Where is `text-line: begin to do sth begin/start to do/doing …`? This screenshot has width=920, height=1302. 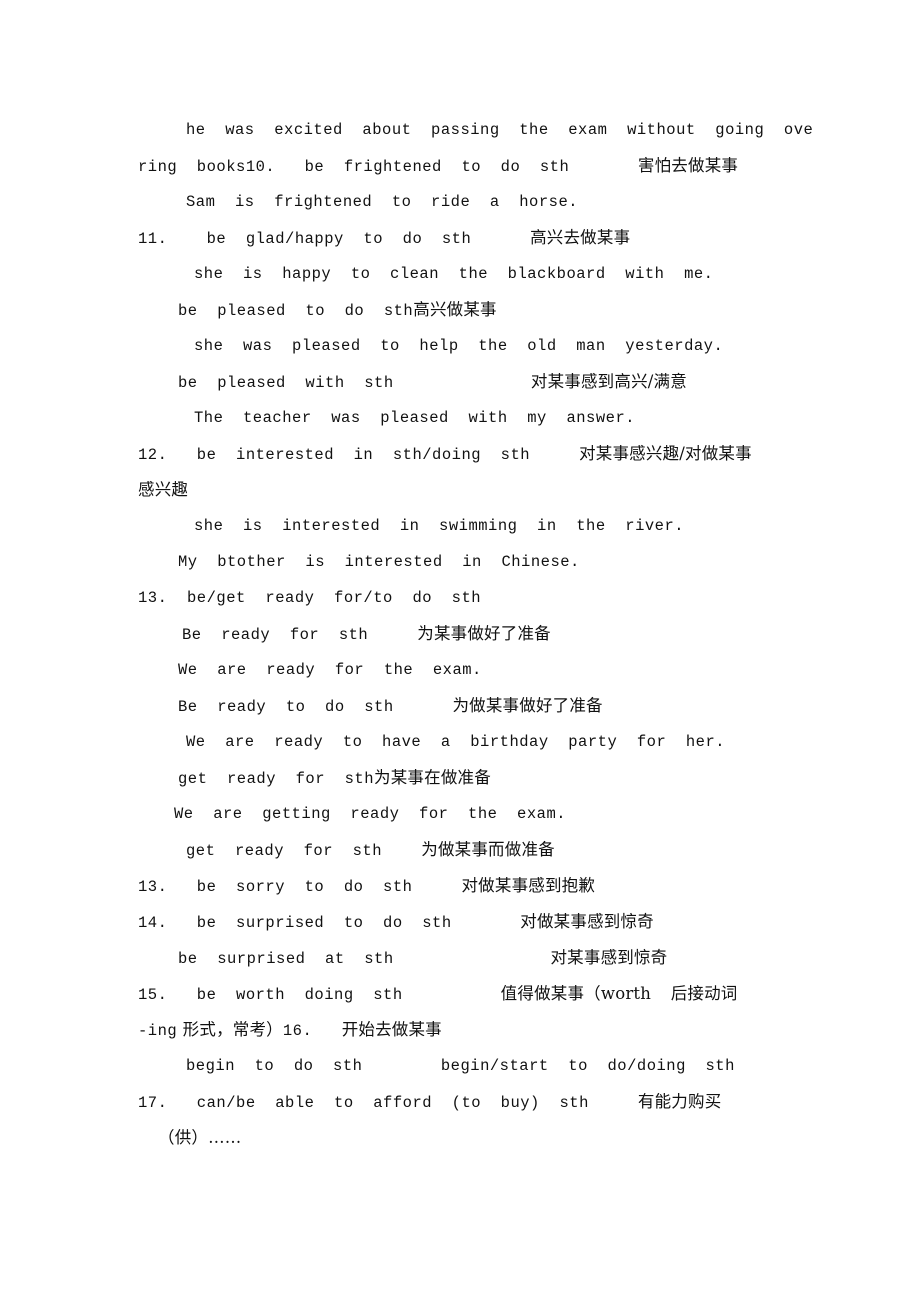 text-line: begin to do sth begin/start to do/doing … is located at coordinates (462, 1066).